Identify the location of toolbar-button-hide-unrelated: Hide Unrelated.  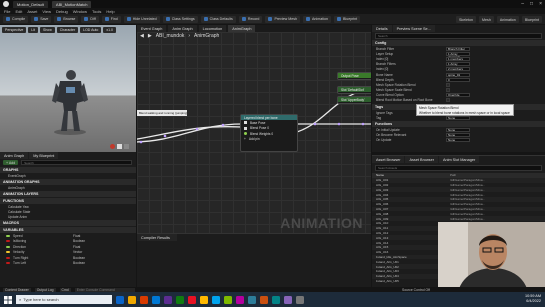
(141, 19).